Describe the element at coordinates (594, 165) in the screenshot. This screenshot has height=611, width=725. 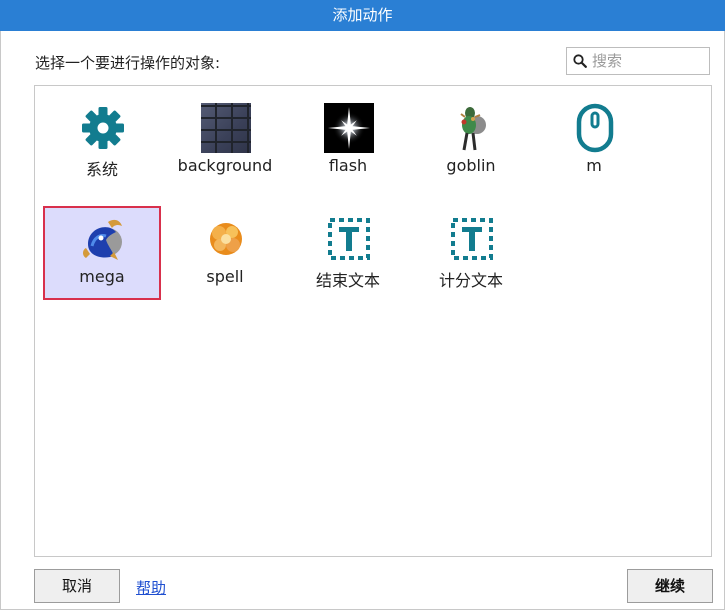
I see `object-label: m` at that location.